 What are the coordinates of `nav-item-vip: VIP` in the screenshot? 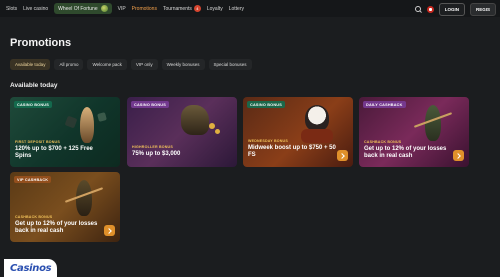 It's located at (122, 9).